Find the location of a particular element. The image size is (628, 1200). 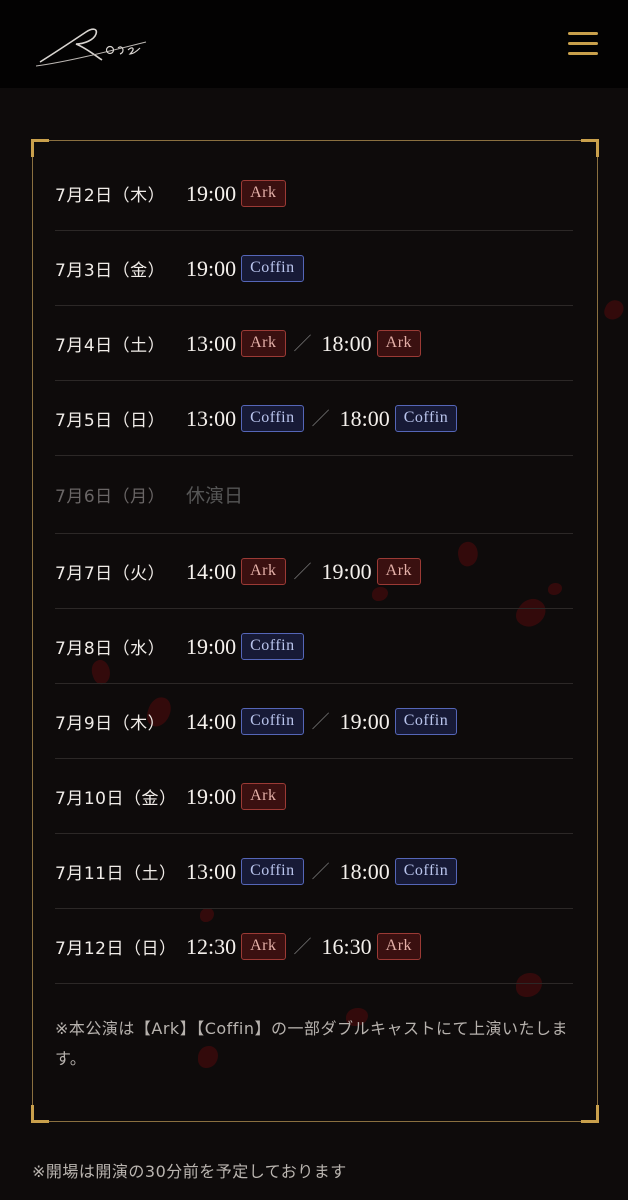

schedule-date: 7月2日（木） is located at coordinates (110, 195).